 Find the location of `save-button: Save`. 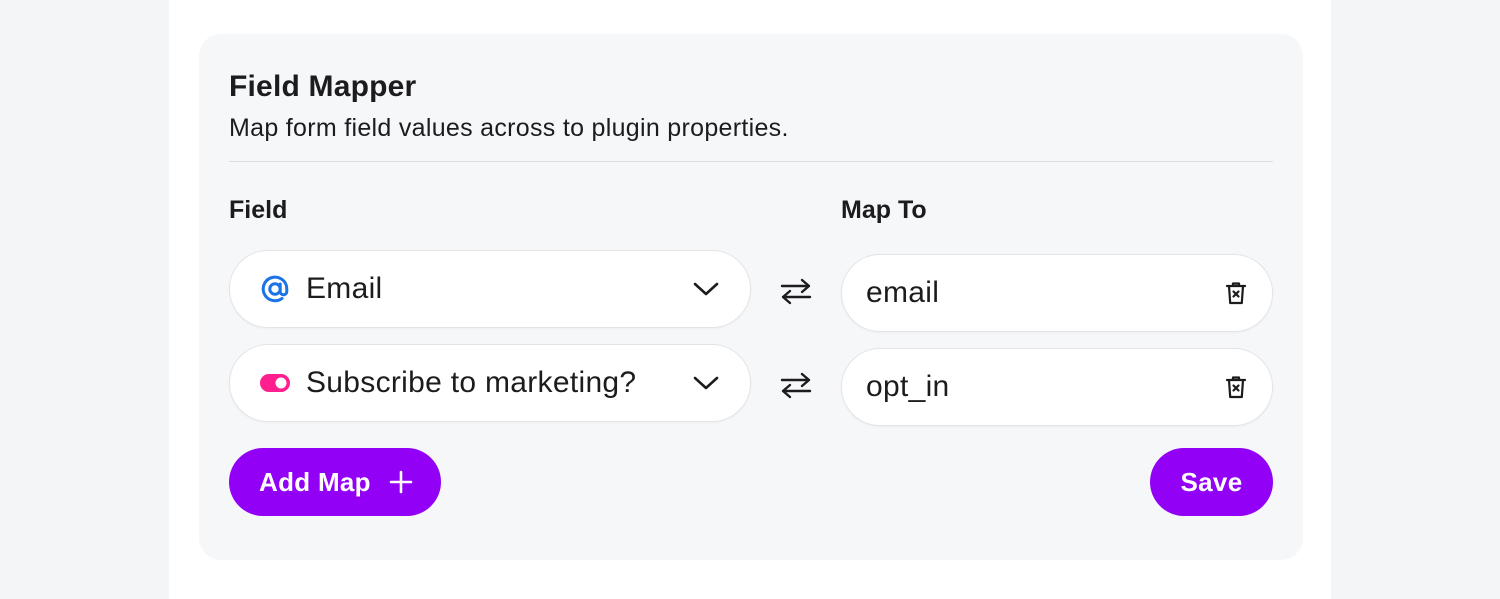

save-button: Save is located at coordinates (1211, 482).